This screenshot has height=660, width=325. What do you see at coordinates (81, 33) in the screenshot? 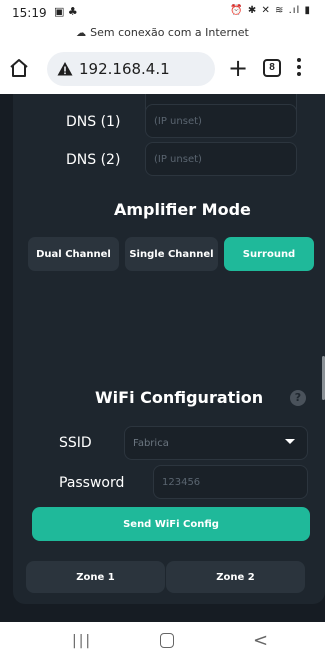
I see `cloud-off-icon: ☁` at bounding box center [81, 33].